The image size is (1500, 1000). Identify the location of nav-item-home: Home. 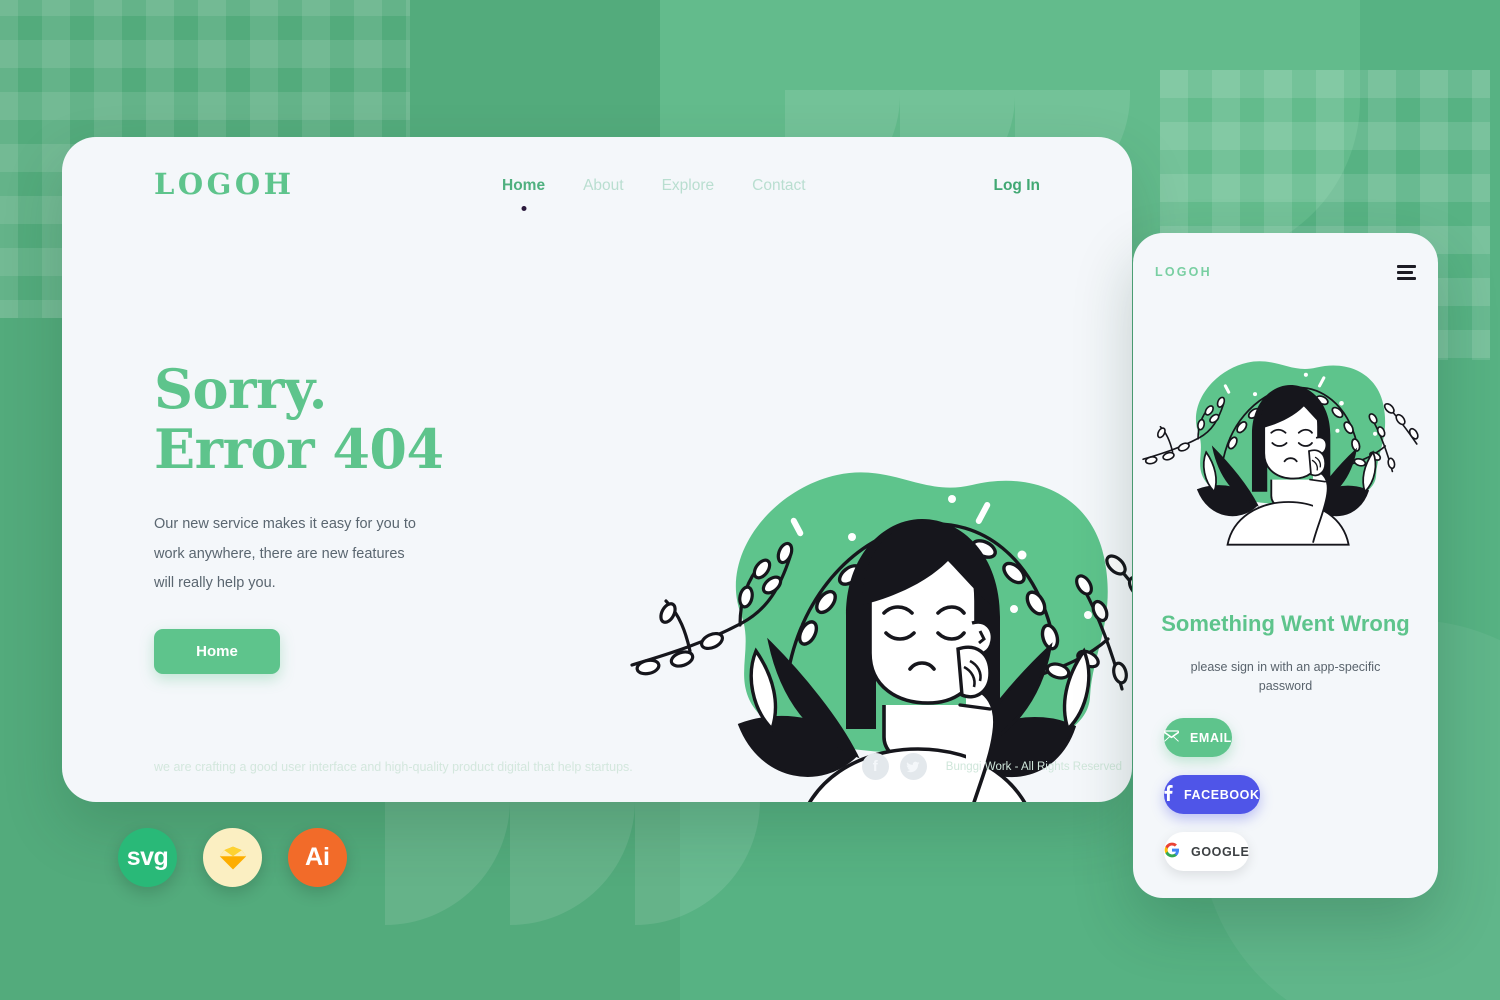
(524, 194).